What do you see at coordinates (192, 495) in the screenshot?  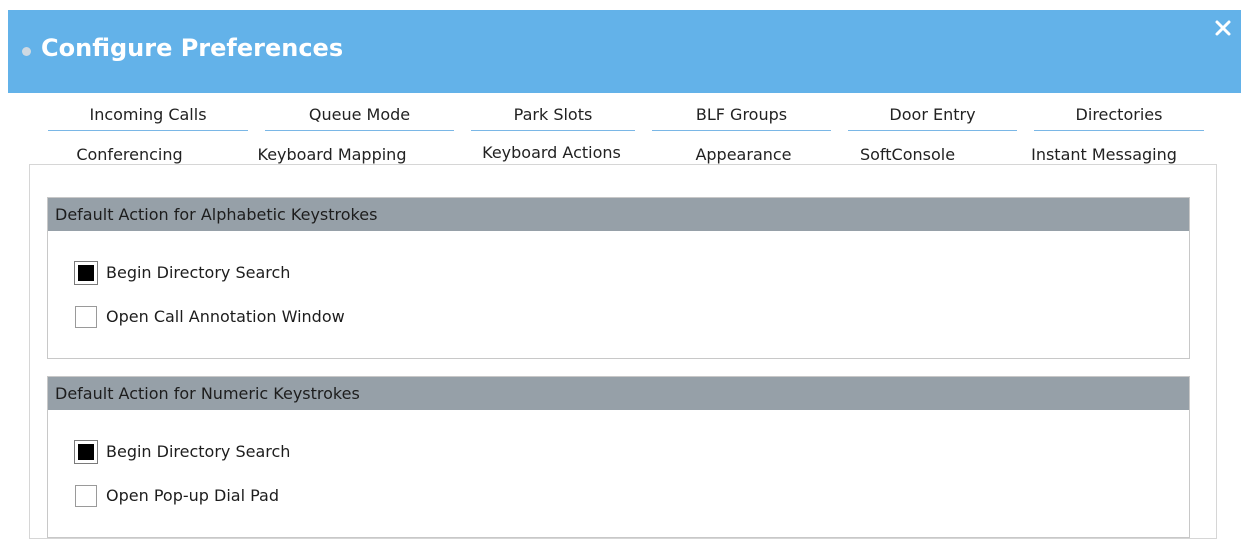 I see `option-label: Open Pop-up Dial Pad` at bounding box center [192, 495].